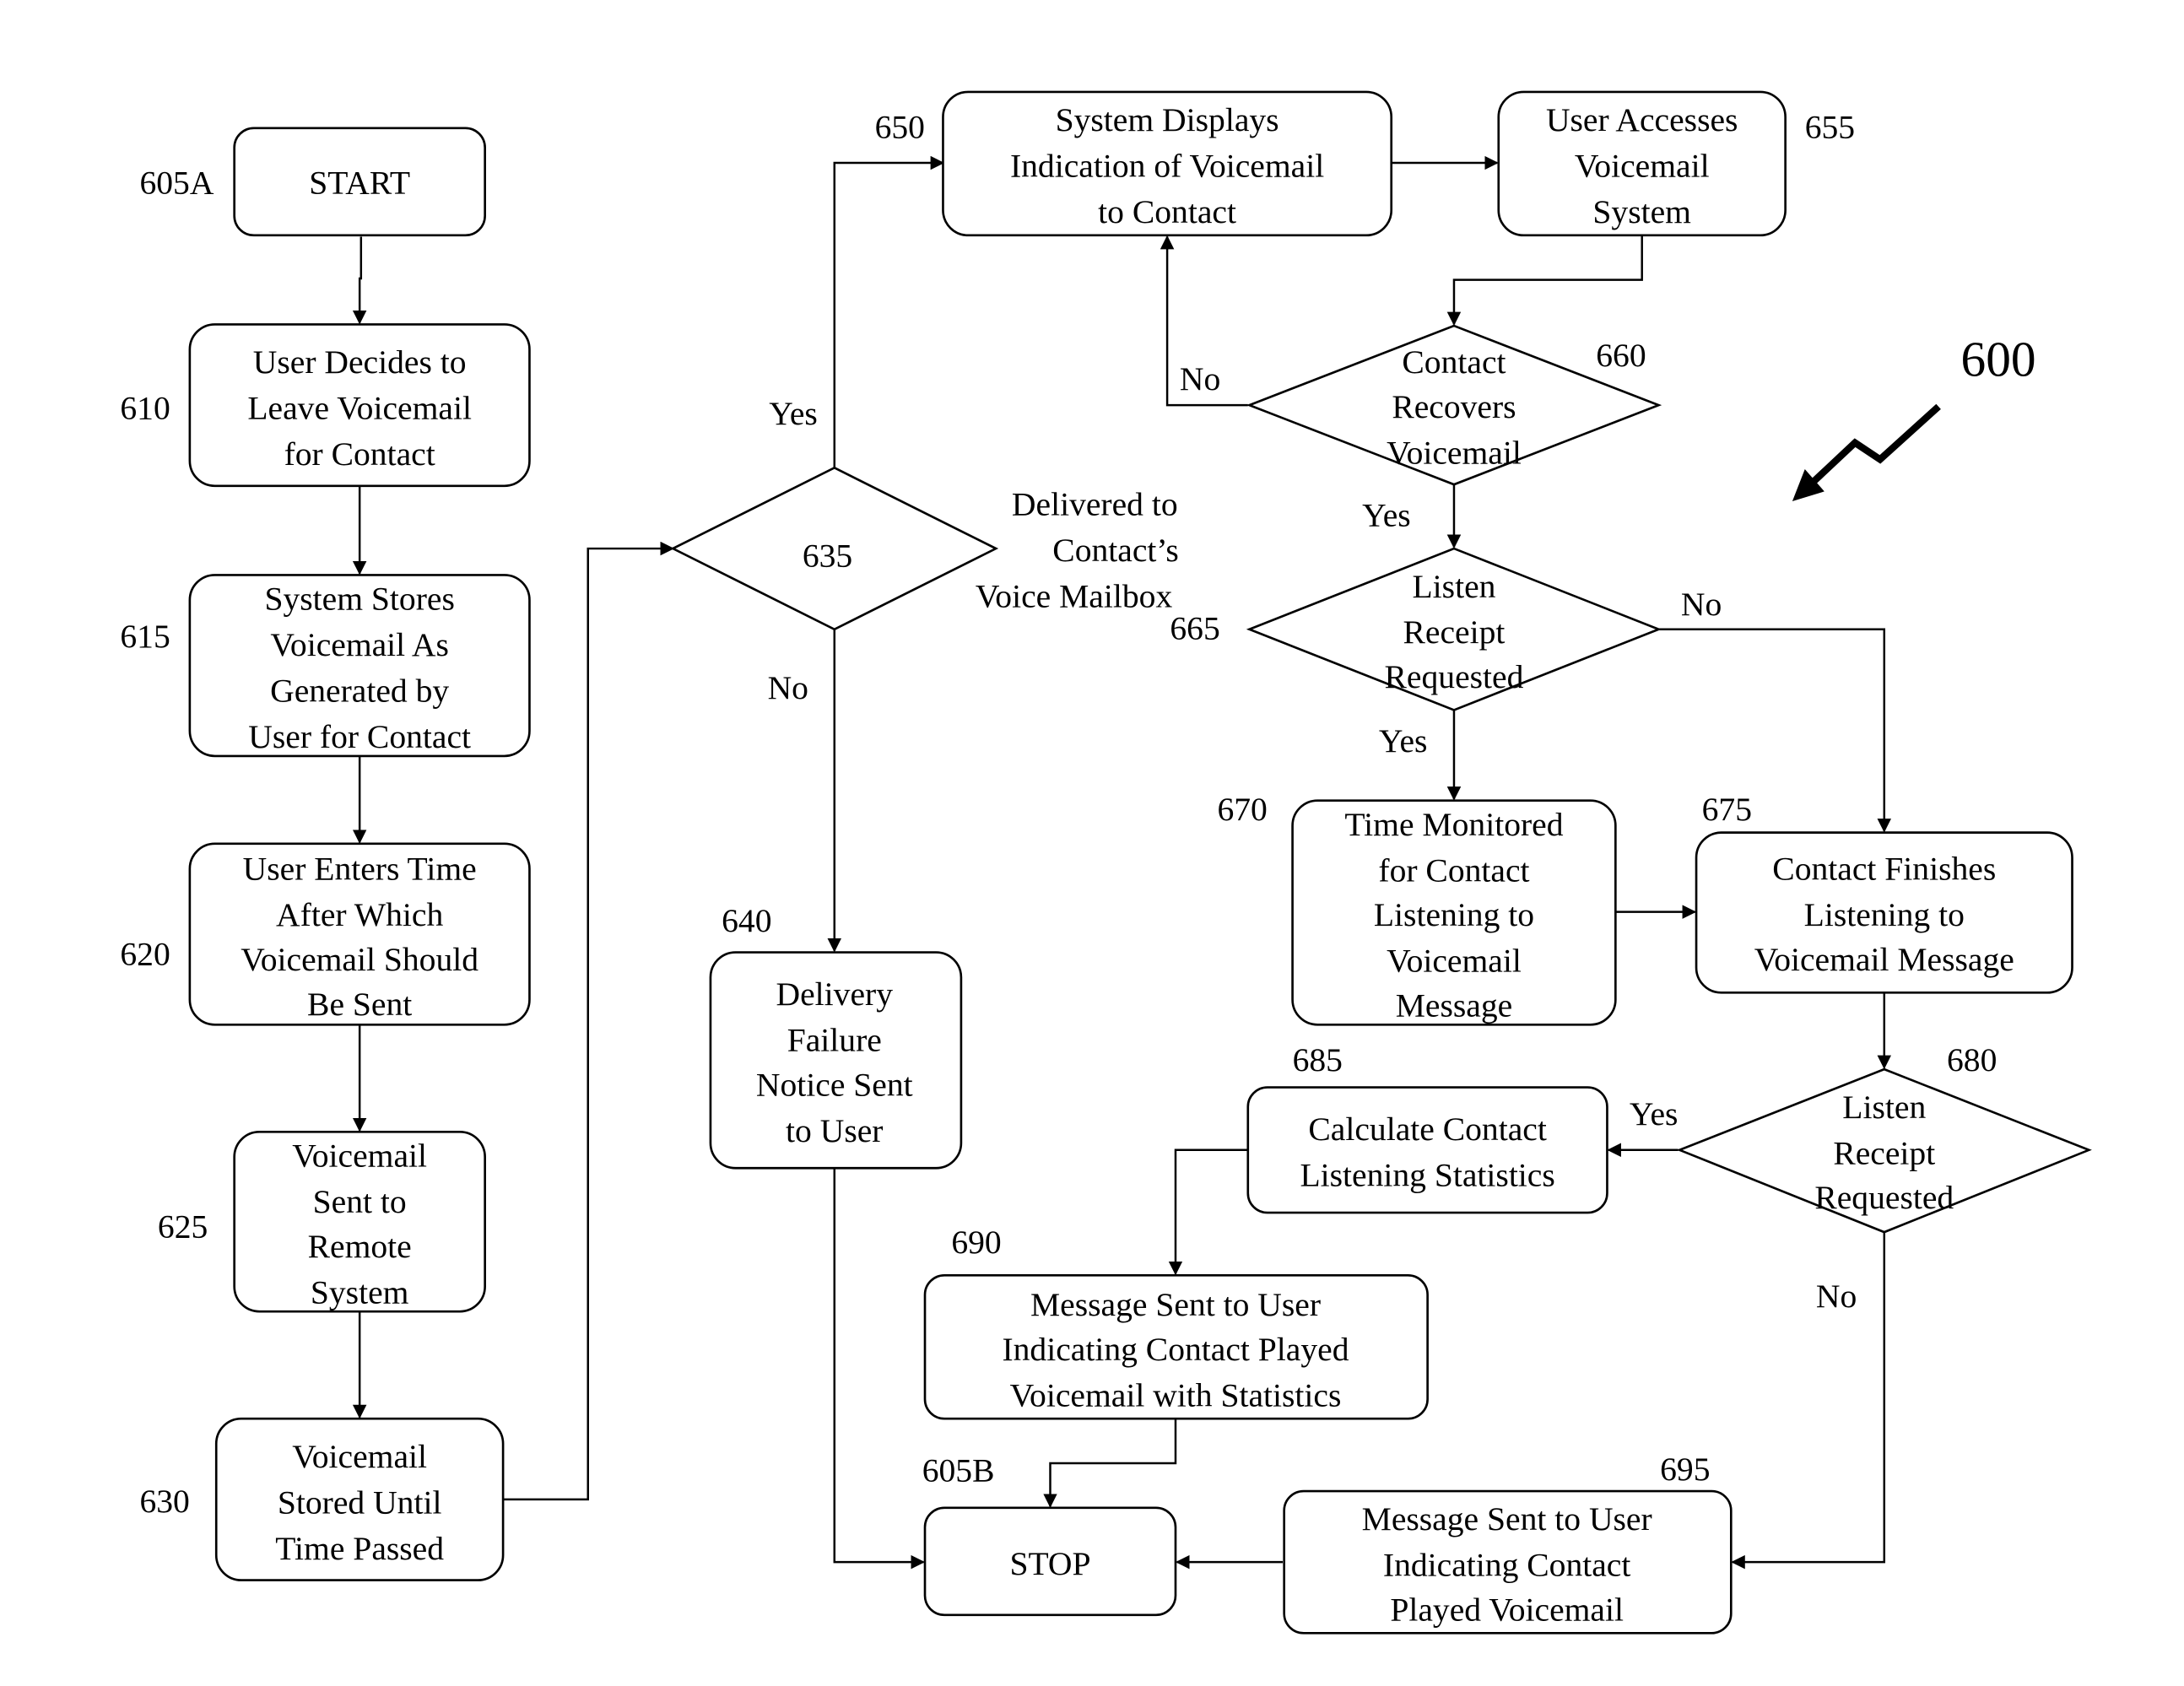 Image resolution: width=2184 pixels, height=1686 pixels. What do you see at coordinates (1884, 1197) in the screenshot?
I see `node-680-line: Requested` at bounding box center [1884, 1197].